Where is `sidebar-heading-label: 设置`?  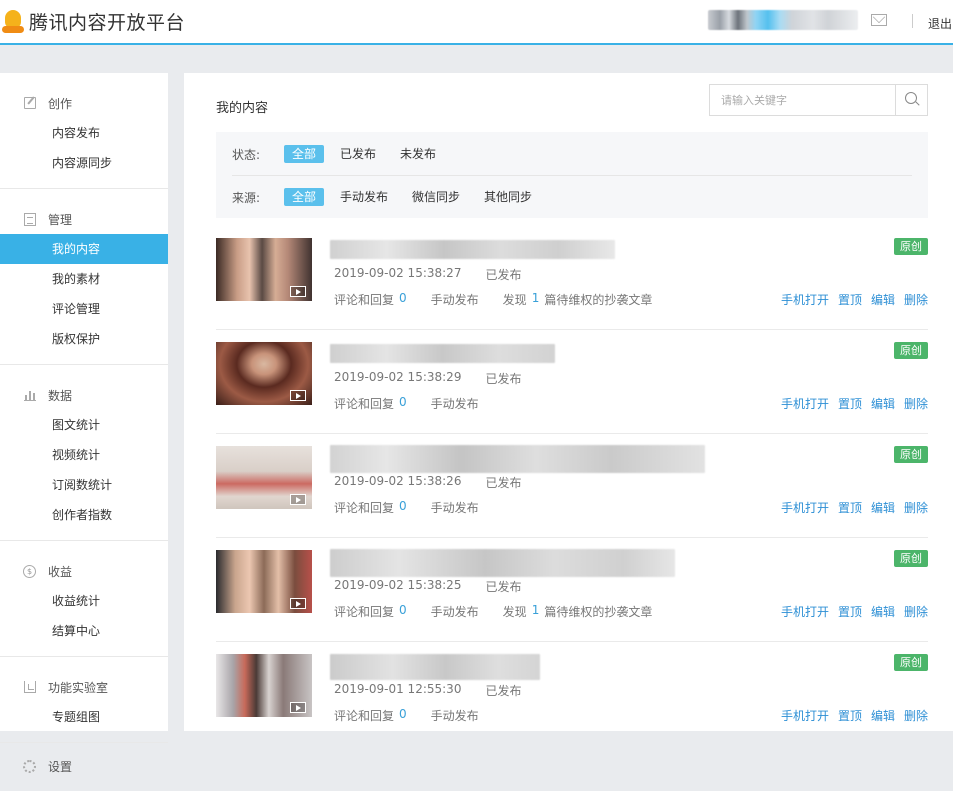
sidebar-heading-label: 设置 is located at coordinates (60, 766).